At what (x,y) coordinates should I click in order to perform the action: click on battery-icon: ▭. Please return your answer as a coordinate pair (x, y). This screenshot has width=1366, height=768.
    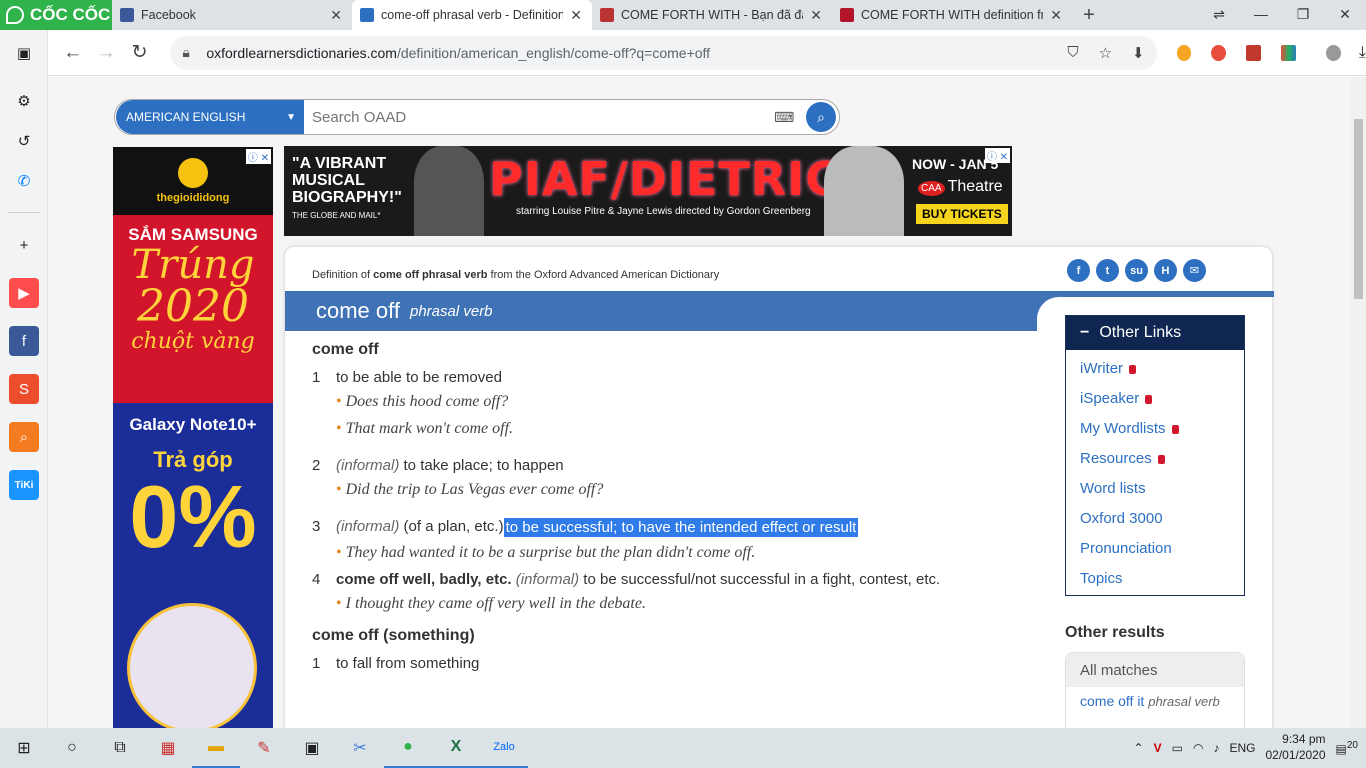
    Looking at the image, I should click on (1177, 748).